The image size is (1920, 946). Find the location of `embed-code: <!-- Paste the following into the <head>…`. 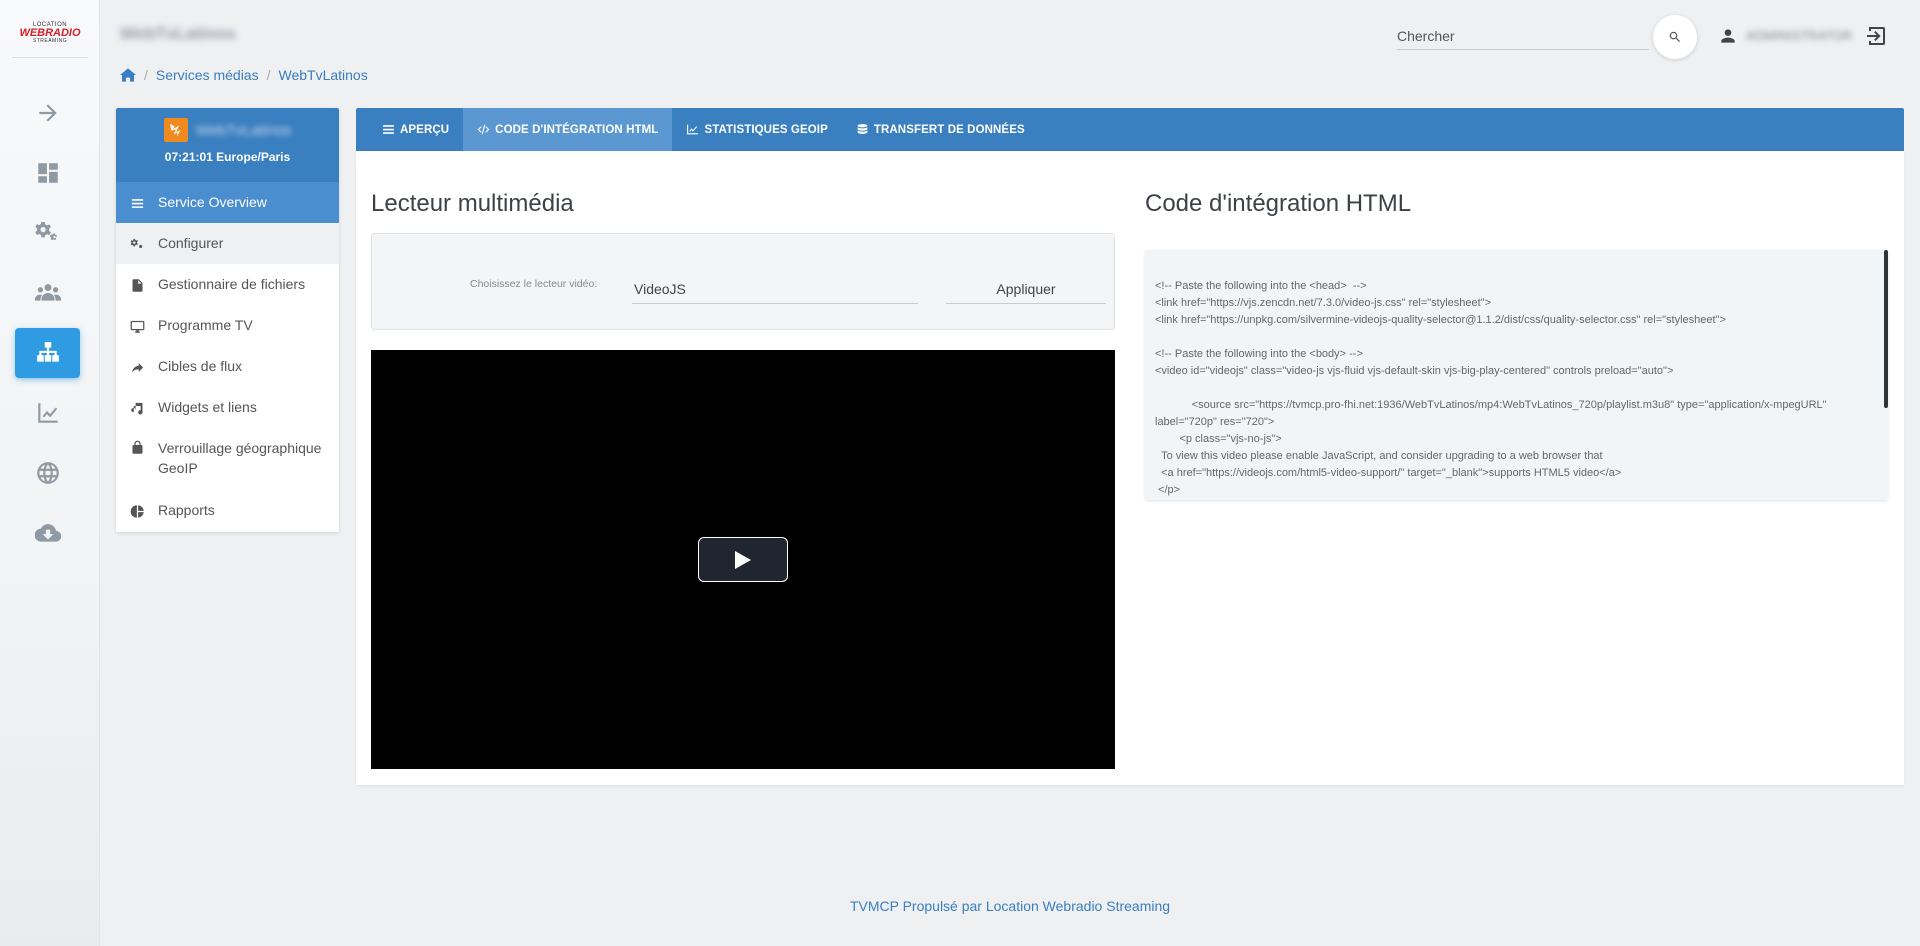

embed-code: <!-- Paste the following into the <head>… is located at coordinates (1512, 388).